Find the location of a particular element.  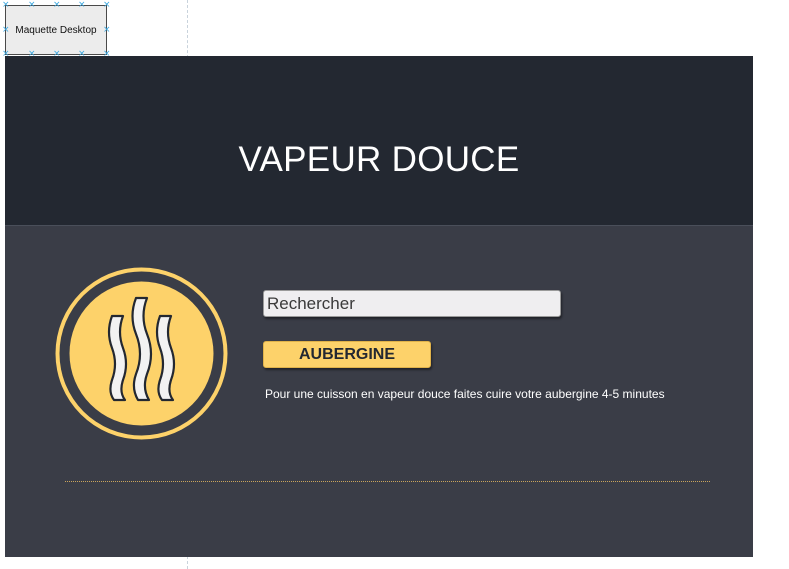

search-input is located at coordinates (412, 303).